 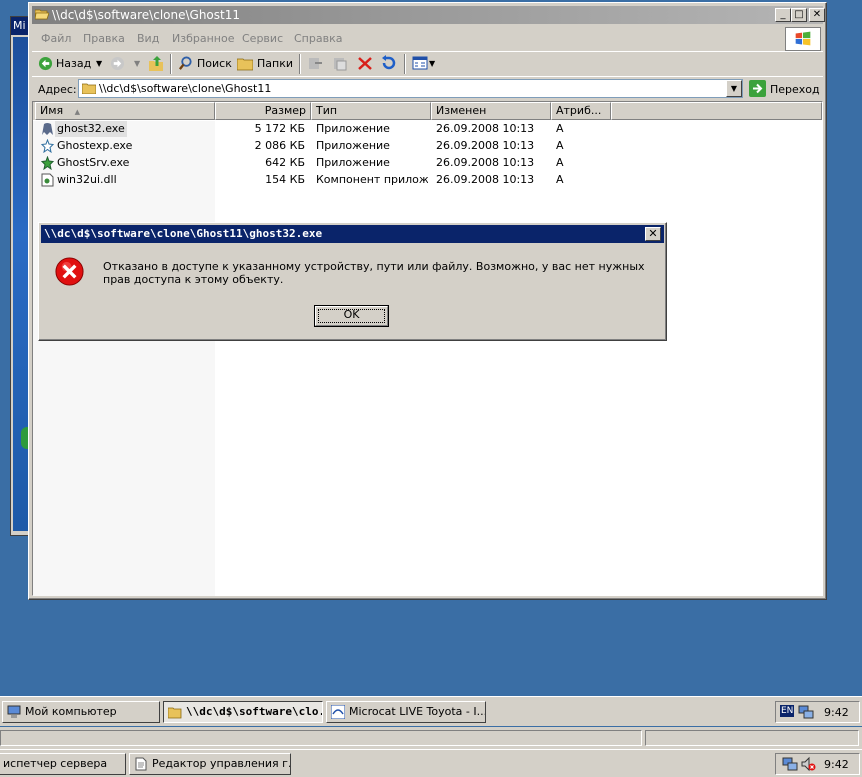 What do you see at coordinates (318, 38) in the screenshot?
I see `menu-help: Справка` at bounding box center [318, 38].